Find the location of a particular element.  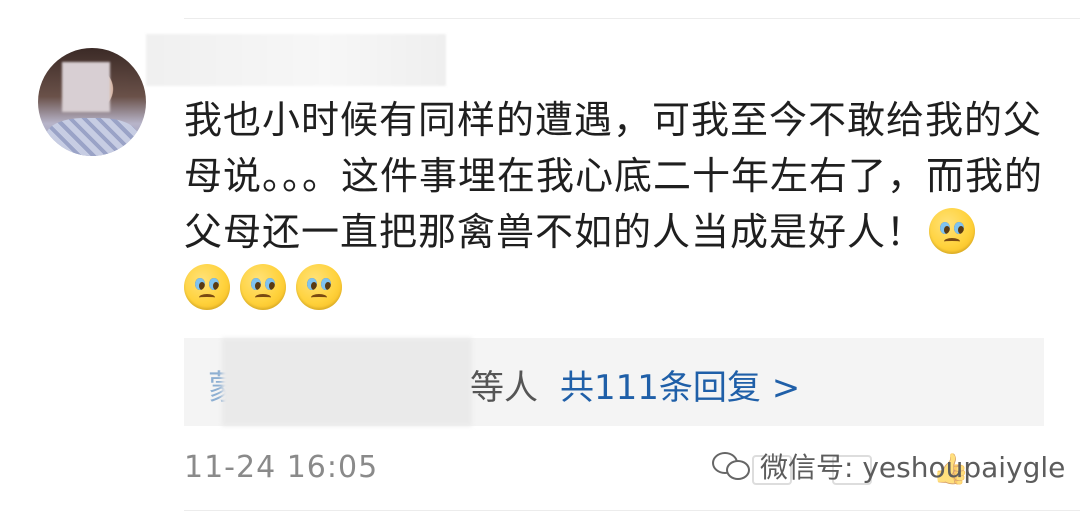

reply-users-blurred is located at coordinates (347, 382).